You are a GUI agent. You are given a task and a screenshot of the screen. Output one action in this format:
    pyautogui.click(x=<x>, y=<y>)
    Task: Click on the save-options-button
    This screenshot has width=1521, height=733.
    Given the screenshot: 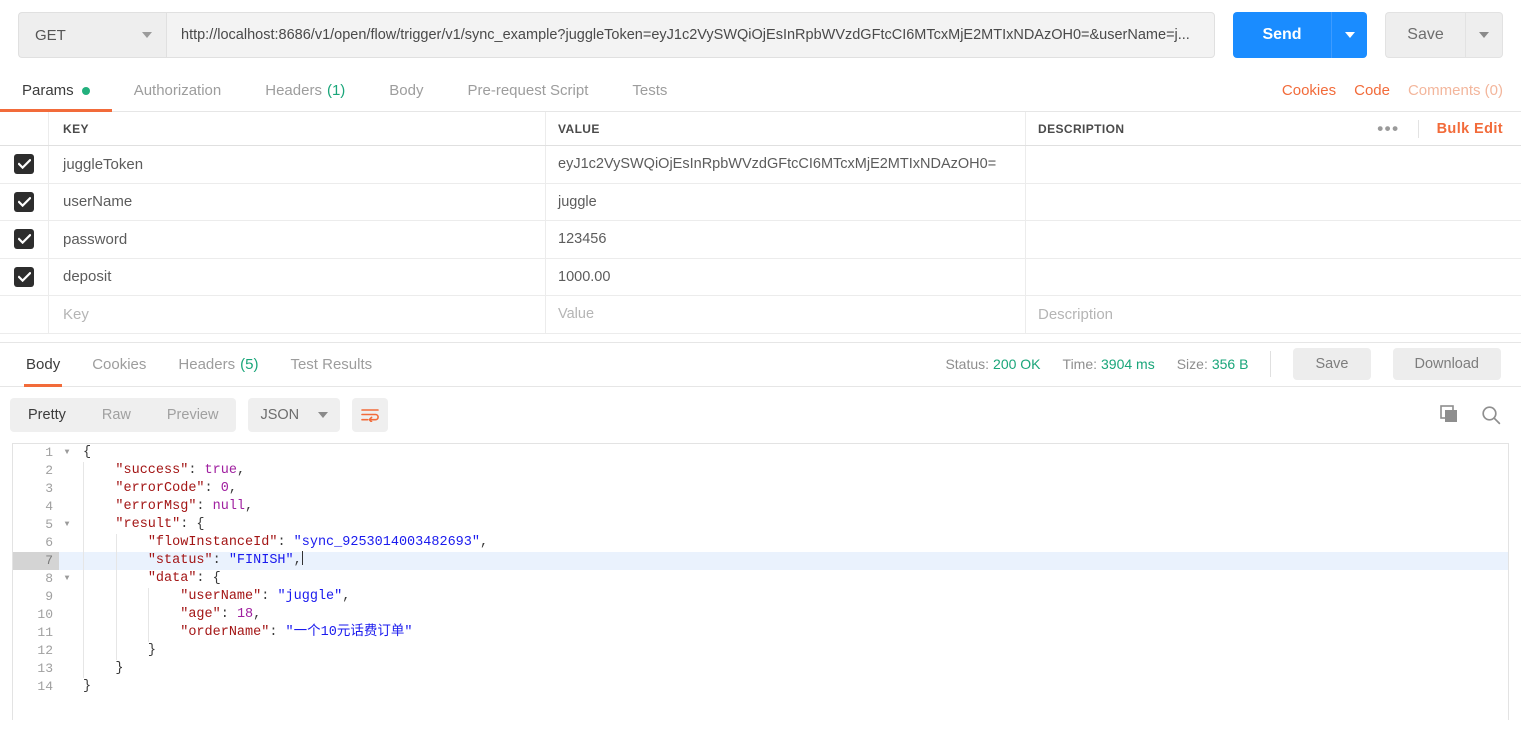 What is the action you would take?
    pyautogui.click(x=1484, y=35)
    